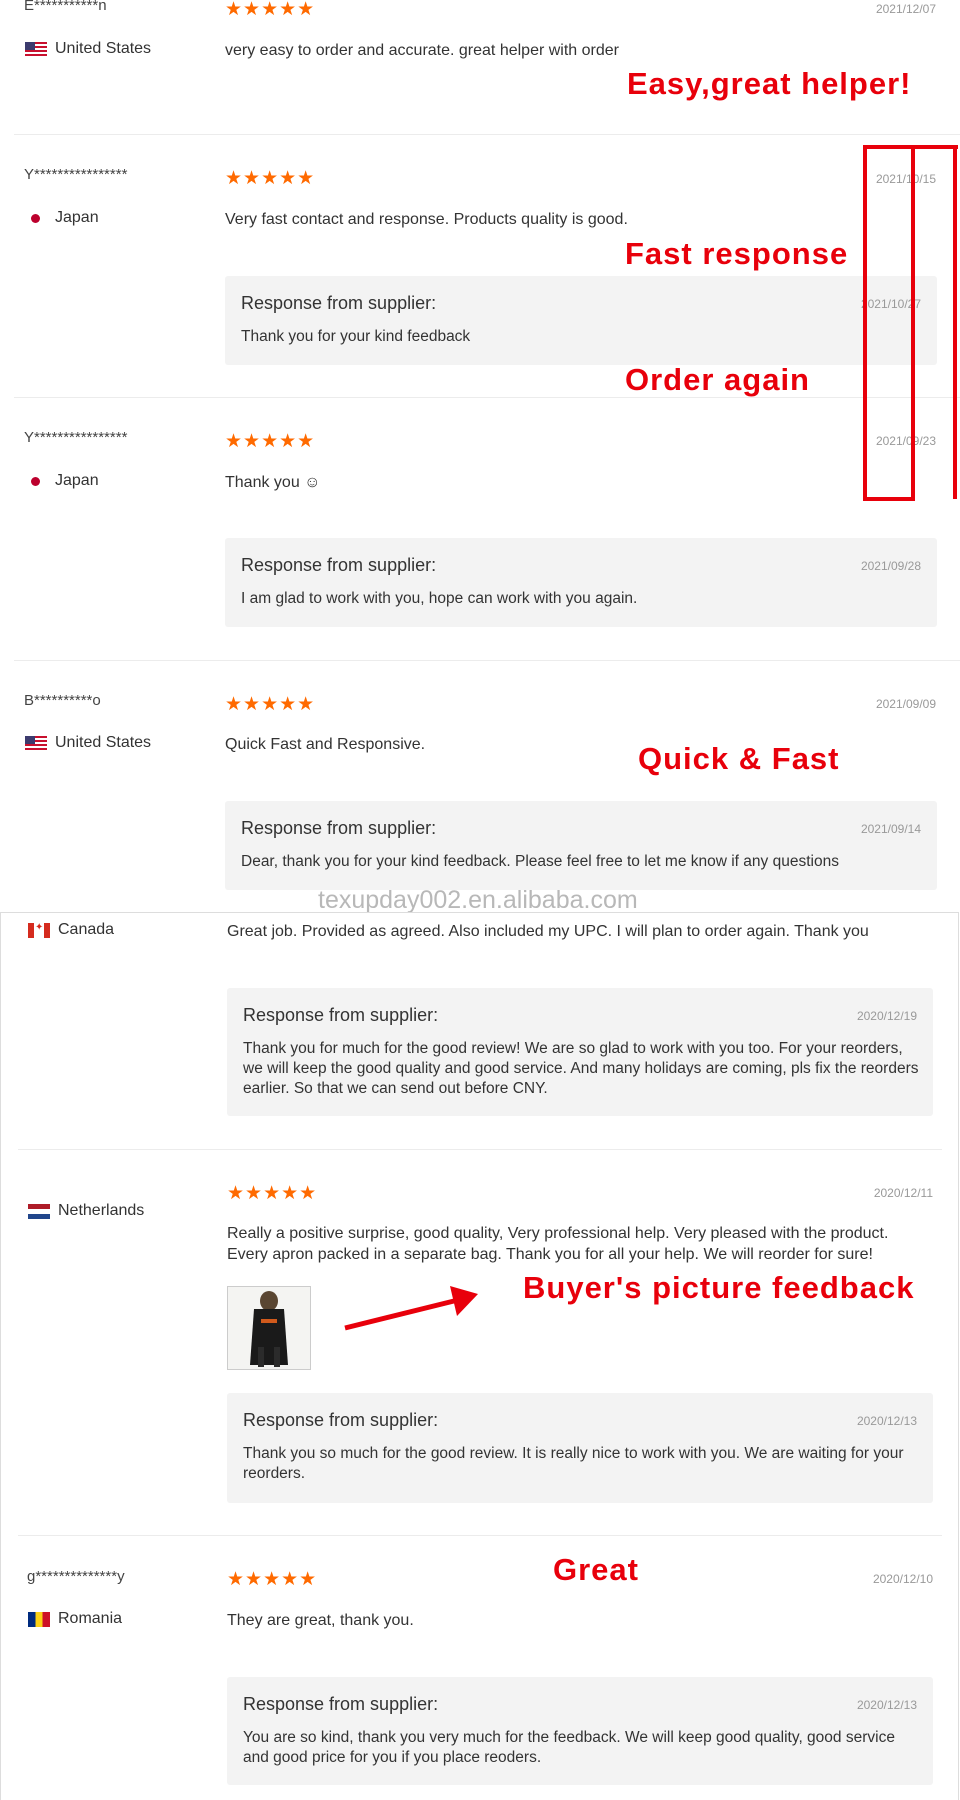  I want to click on watermark: texupday002.en.alibaba.com, so click(478, 900).